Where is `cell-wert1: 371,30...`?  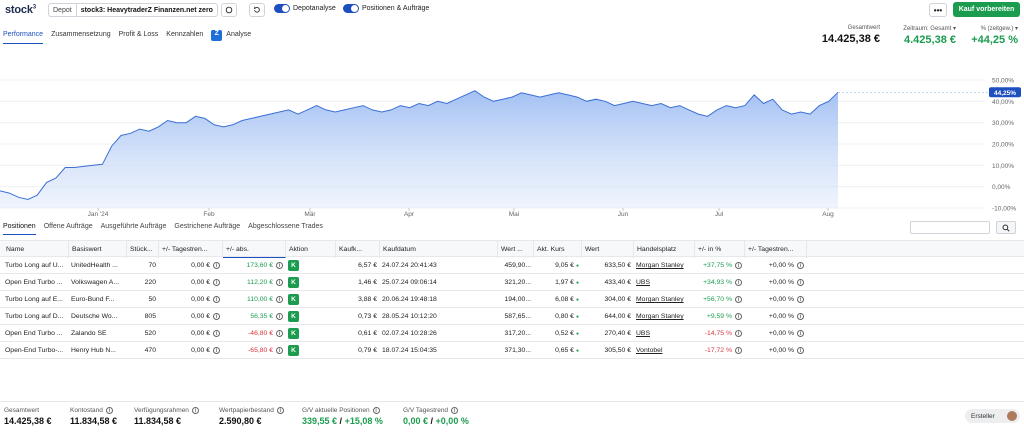
cell-wert1: 371,30... is located at coordinates (517, 350).